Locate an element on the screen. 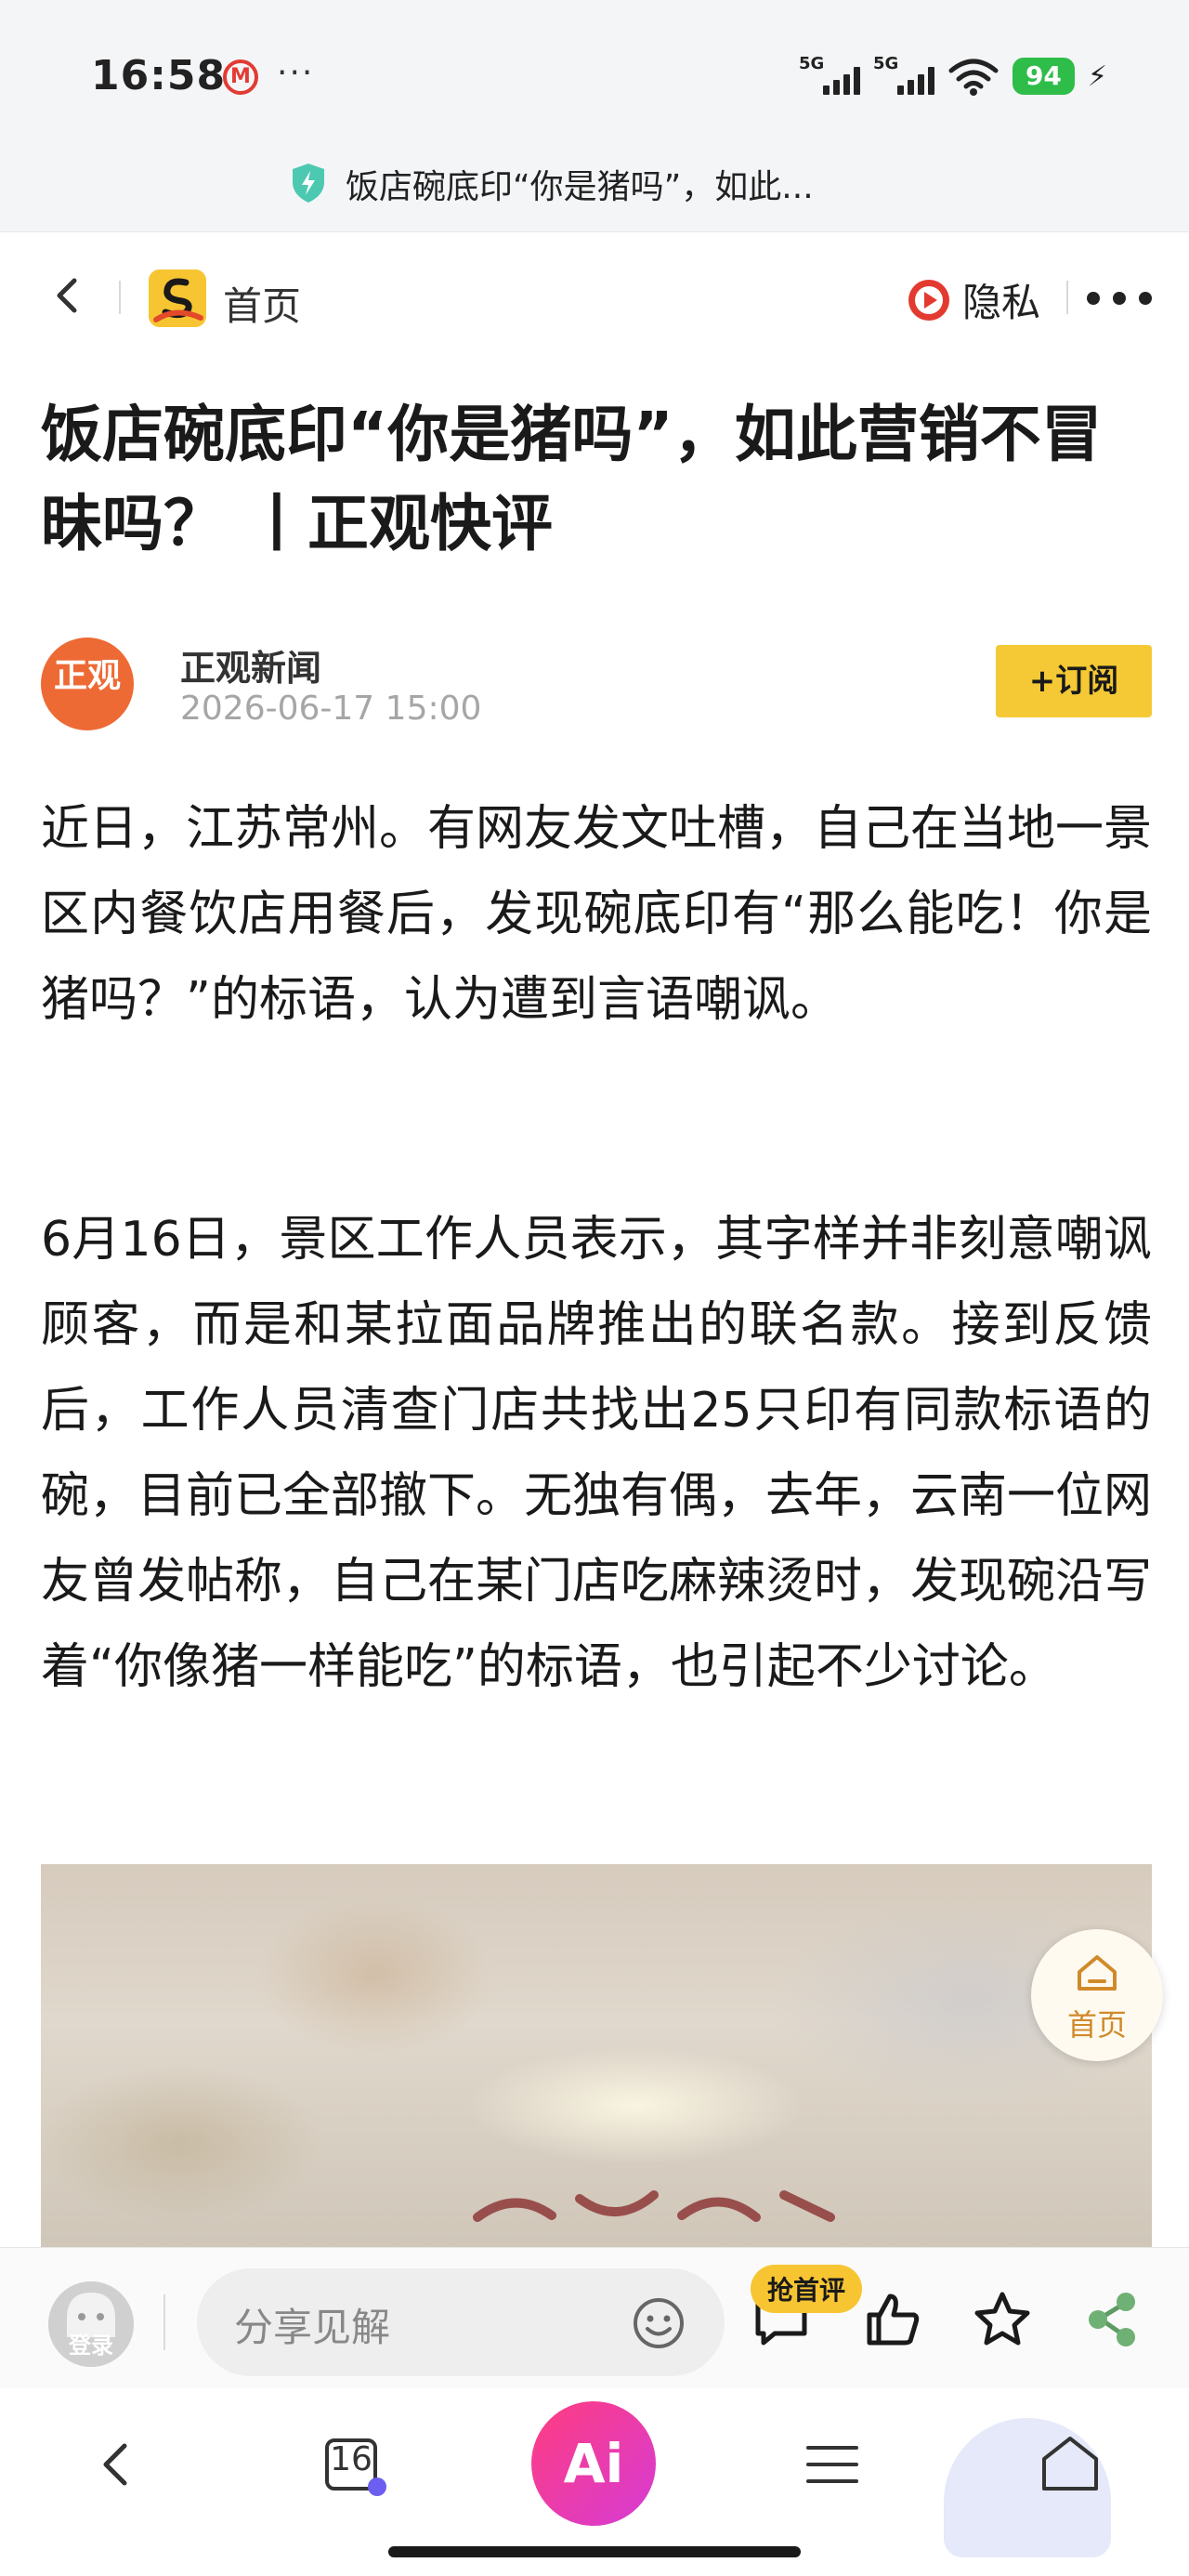 The width and height of the screenshot is (1189, 2576). metro-icon: M is located at coordinates (241, 77).